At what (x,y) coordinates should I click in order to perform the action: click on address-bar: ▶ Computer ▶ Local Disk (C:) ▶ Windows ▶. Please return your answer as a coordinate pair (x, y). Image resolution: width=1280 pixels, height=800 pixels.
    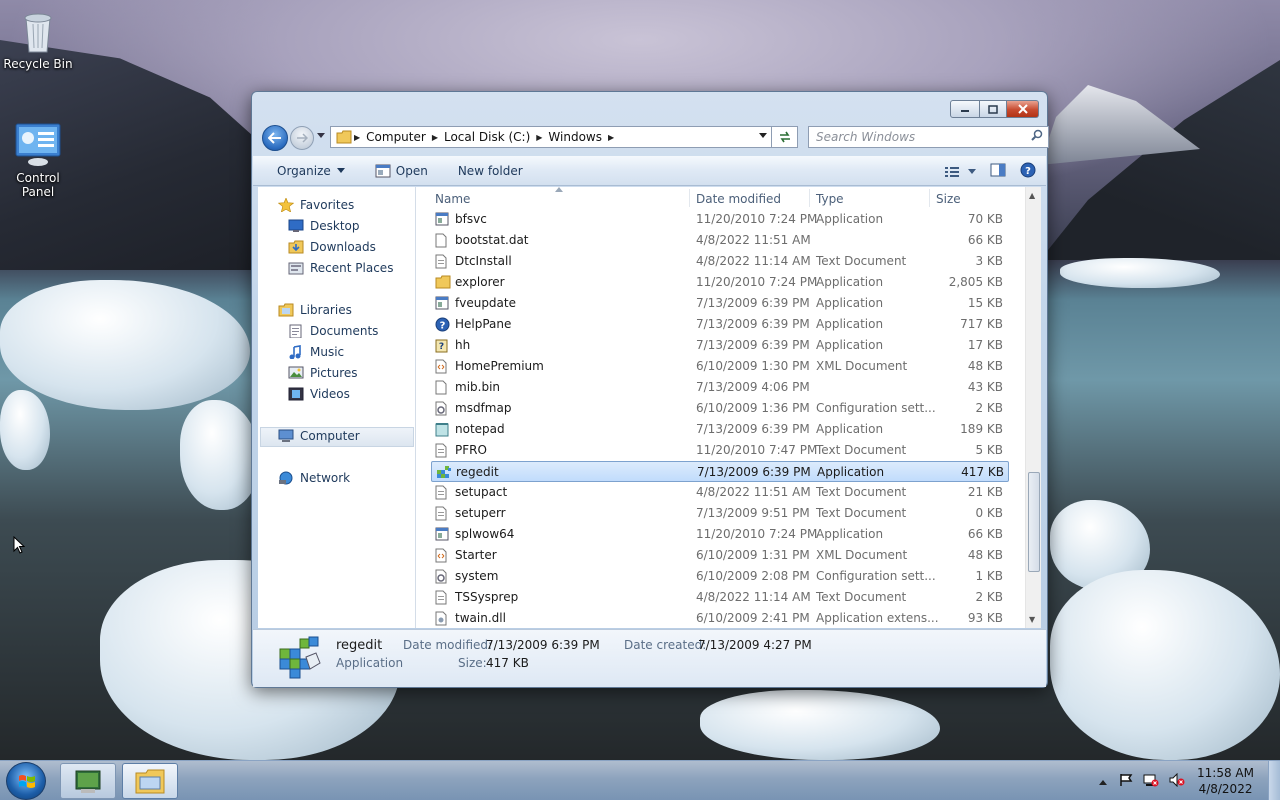
    Looking at the image, I should click on (551, 137).